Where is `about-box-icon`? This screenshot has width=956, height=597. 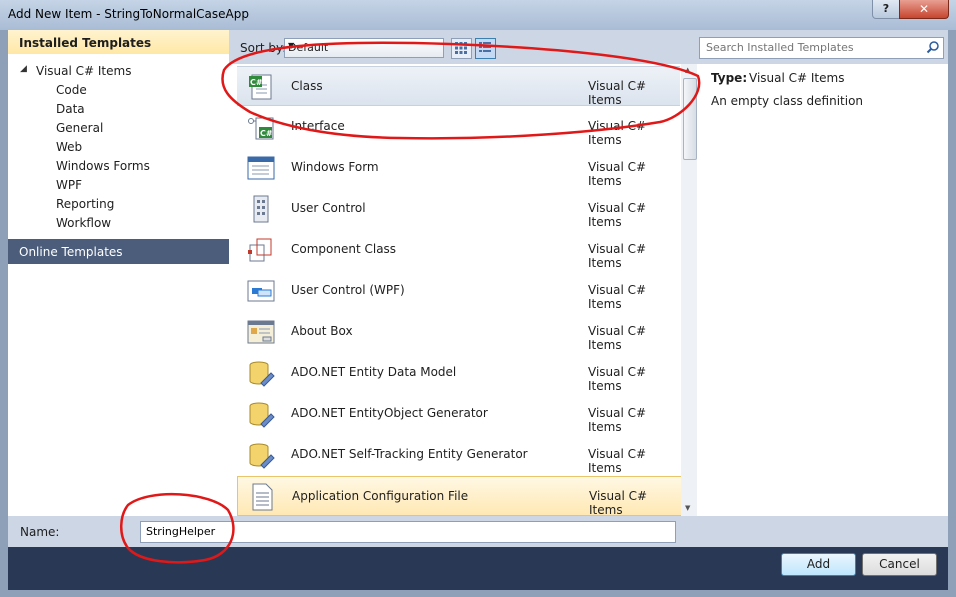 about-box-icon is located at coordinates (261, 332).